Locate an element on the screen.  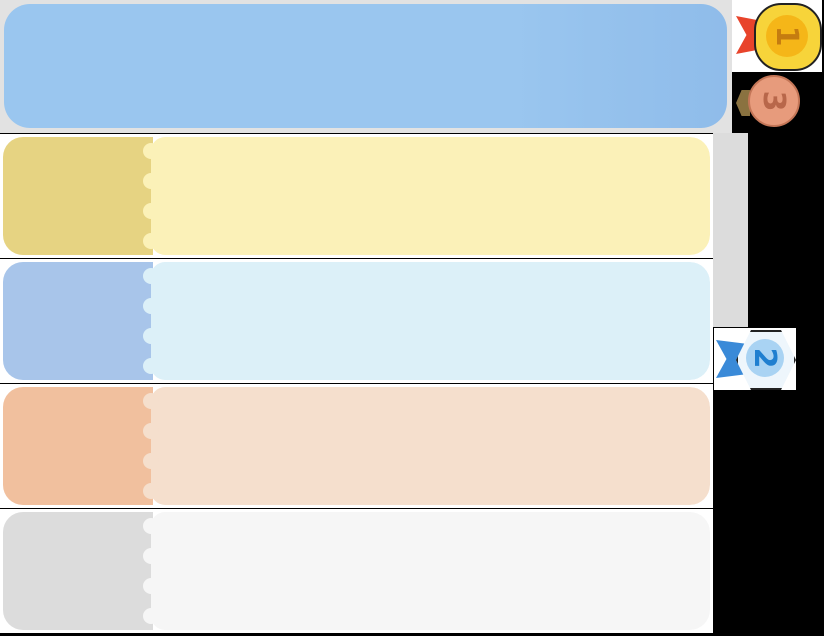
rank-number: 2 is located at coordinates (765, 358).